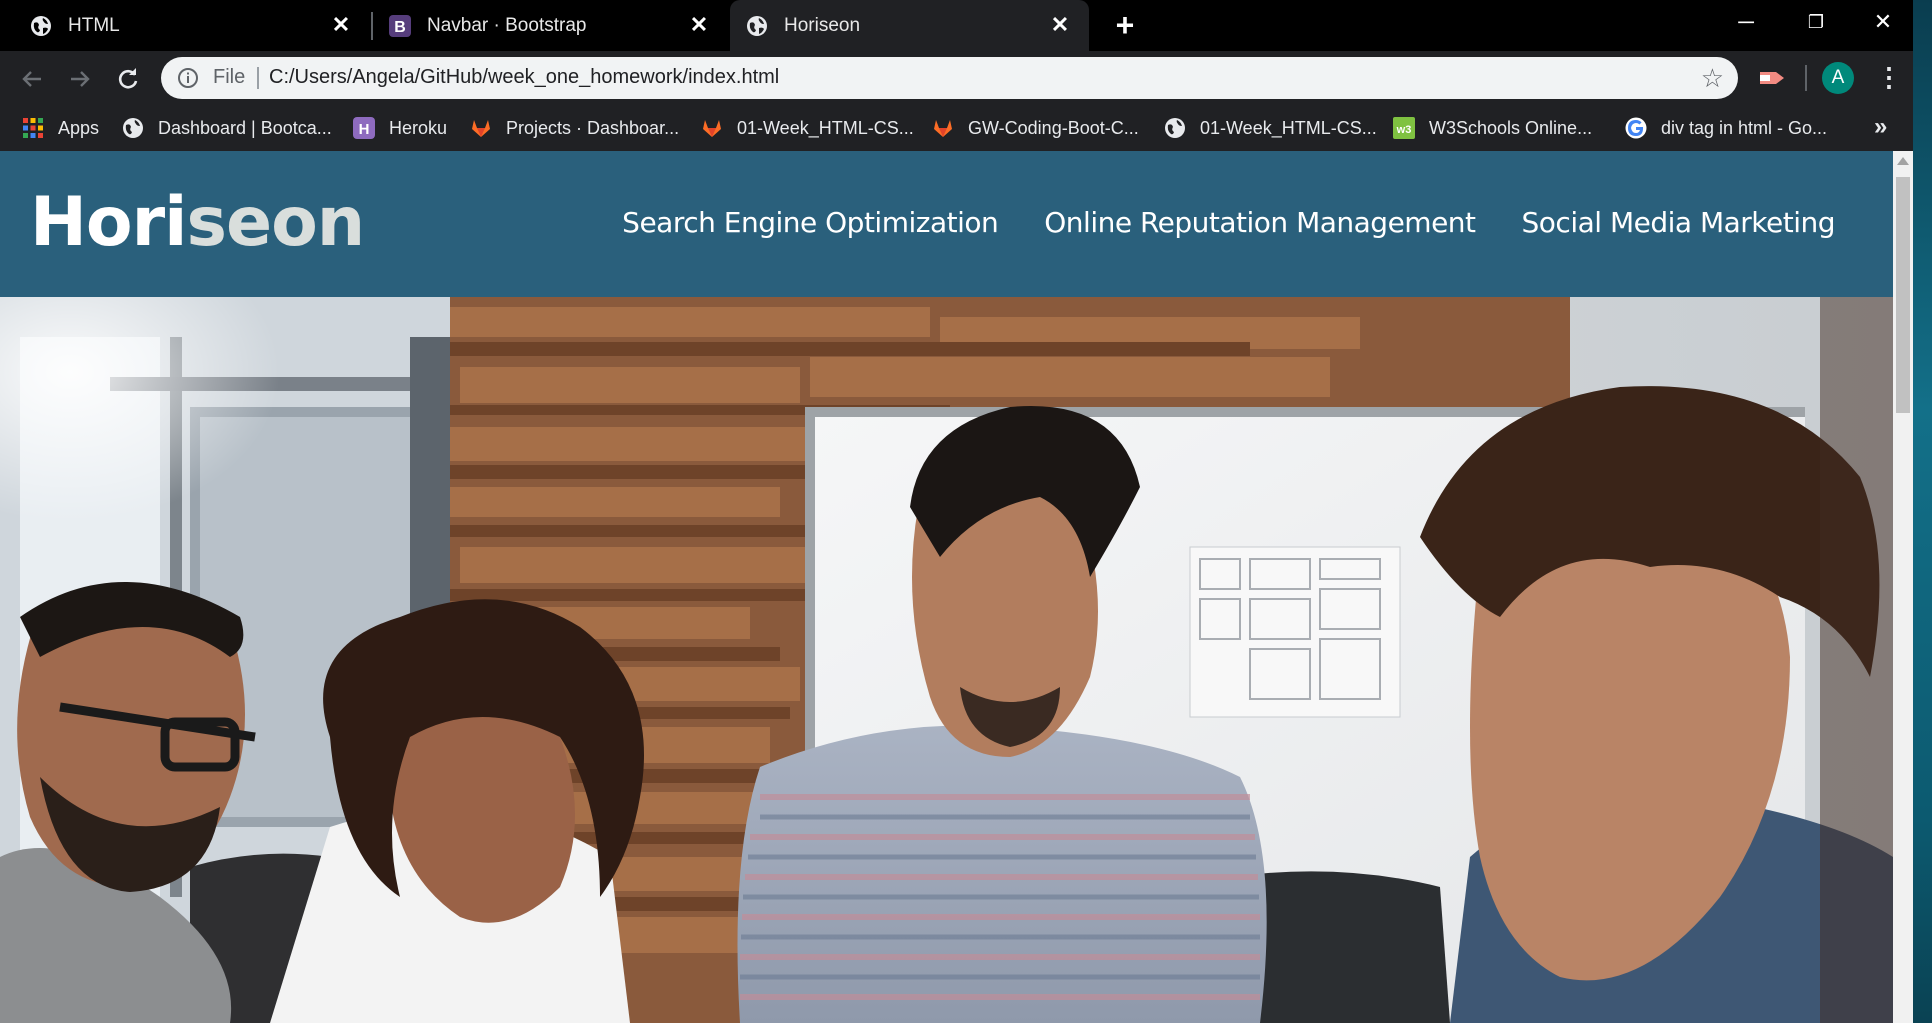  I want to click on tab-bootstrap: B Navbar · Bootstrap ✕, so click(550, 25).